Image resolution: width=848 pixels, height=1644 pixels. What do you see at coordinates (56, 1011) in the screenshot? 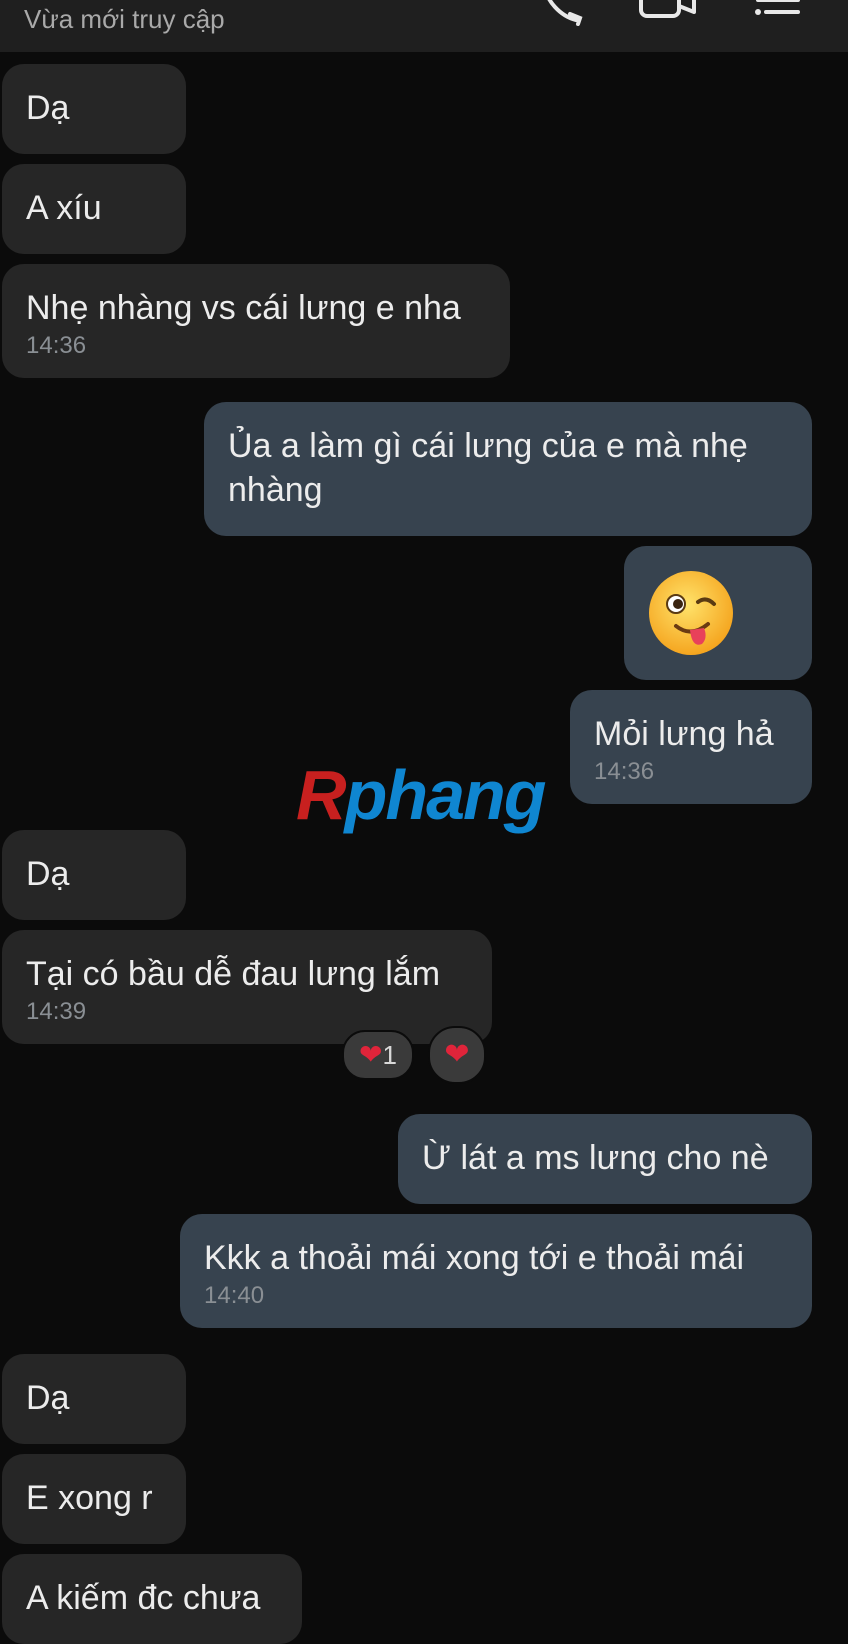
I see `message-timestamp: 14:39` at bounding box center [56, 1011].